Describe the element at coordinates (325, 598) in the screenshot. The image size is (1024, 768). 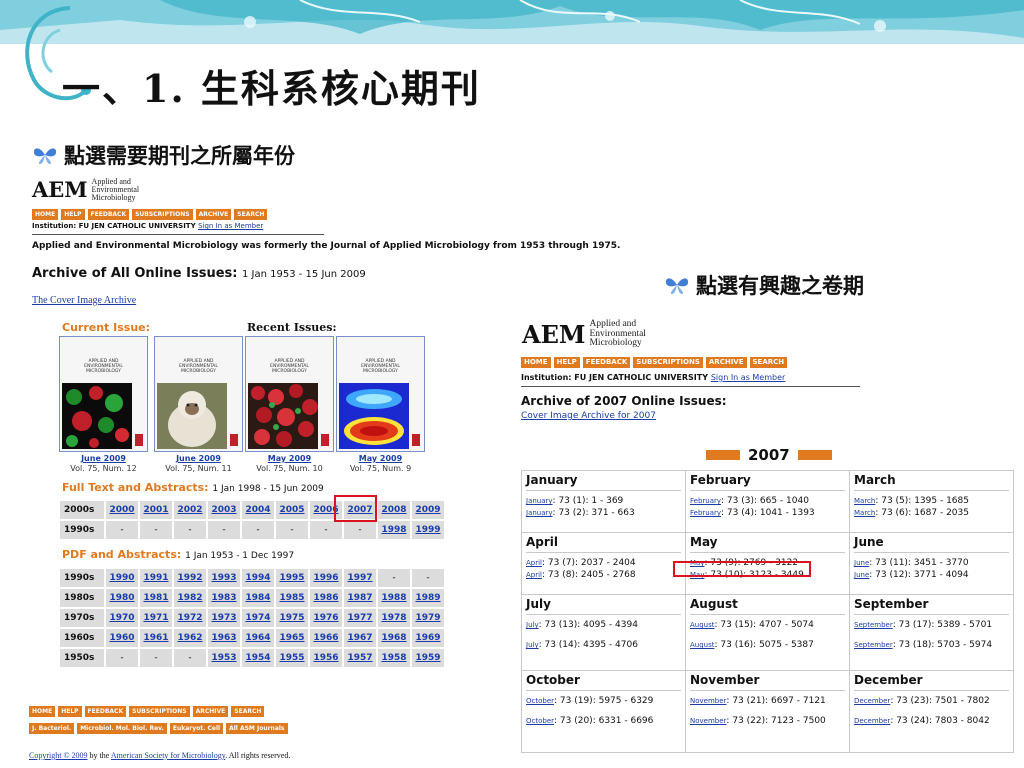
I see `year-link-1986: 1986` at that location.